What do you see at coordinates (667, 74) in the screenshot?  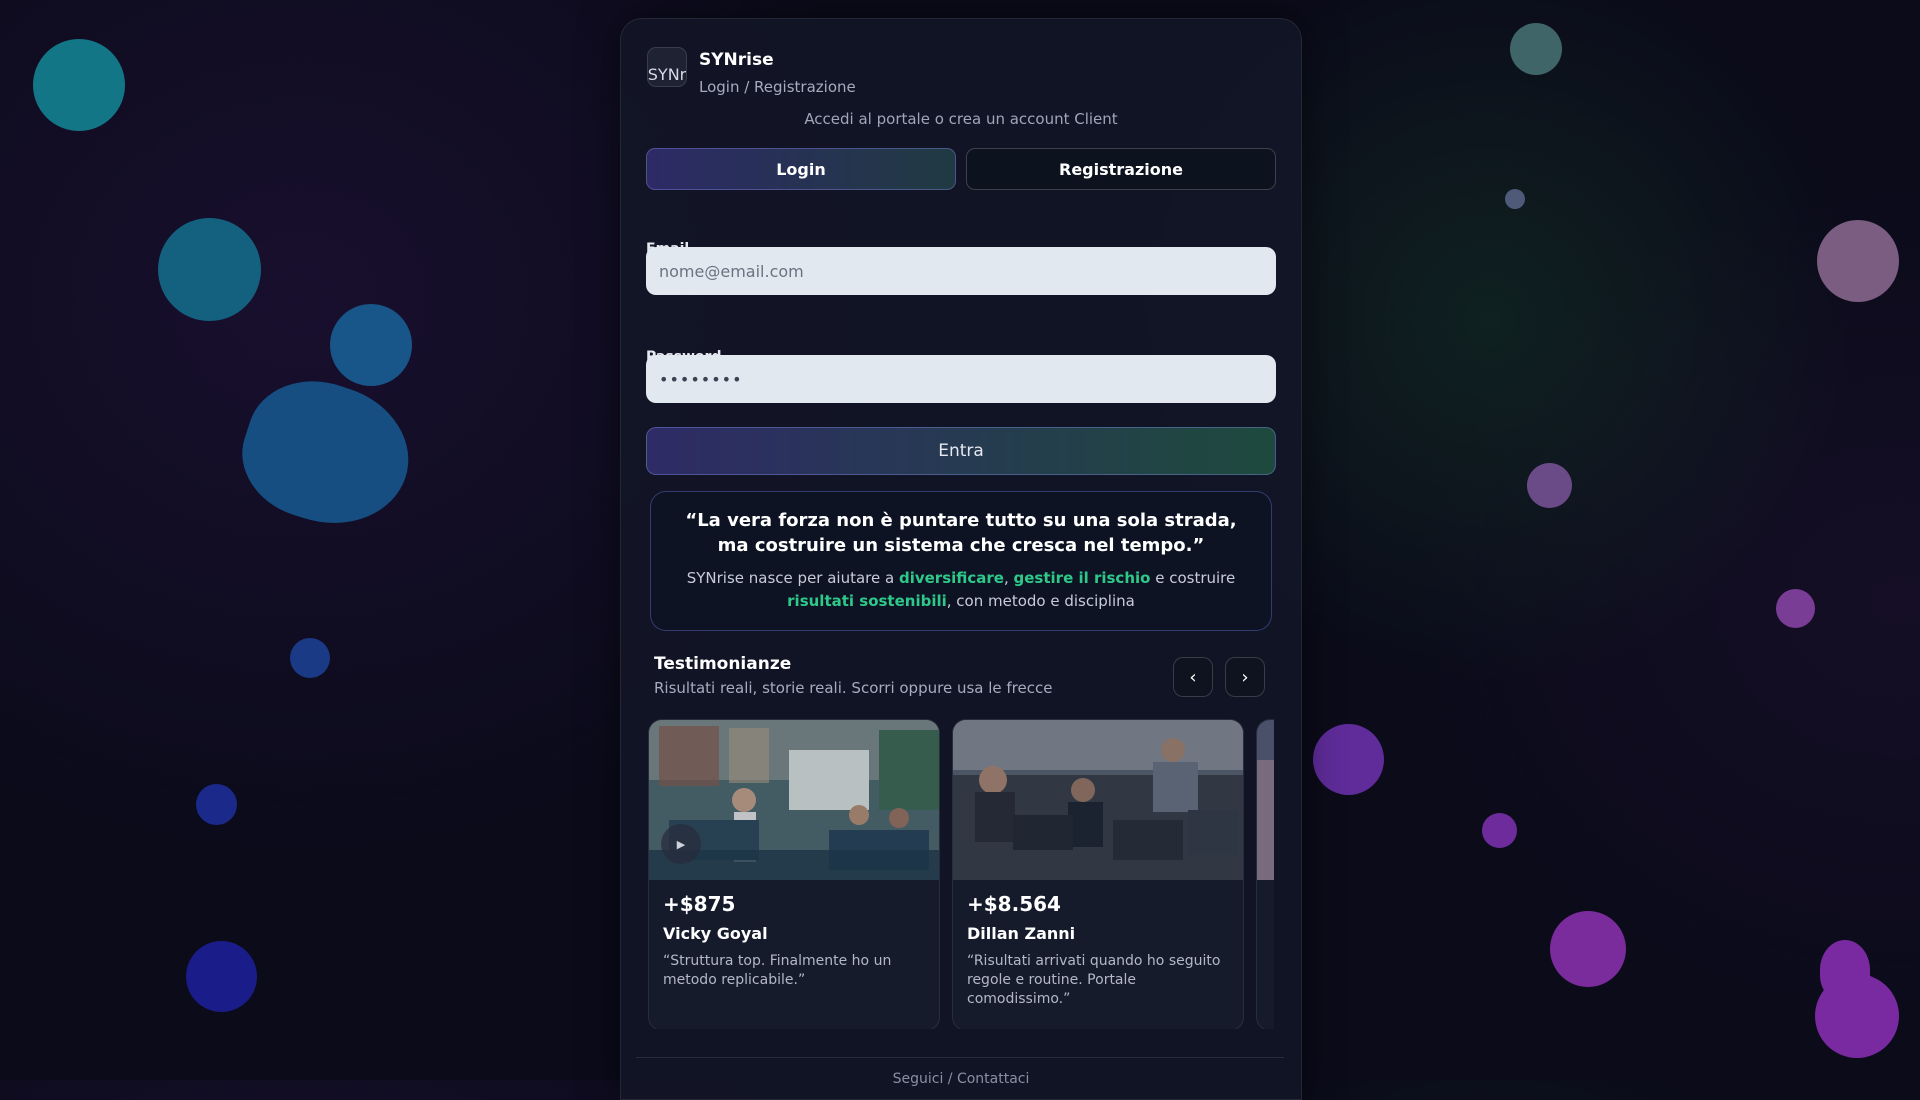 I see `logo-alt-text: SYNr` at bounding box center [667, 74].